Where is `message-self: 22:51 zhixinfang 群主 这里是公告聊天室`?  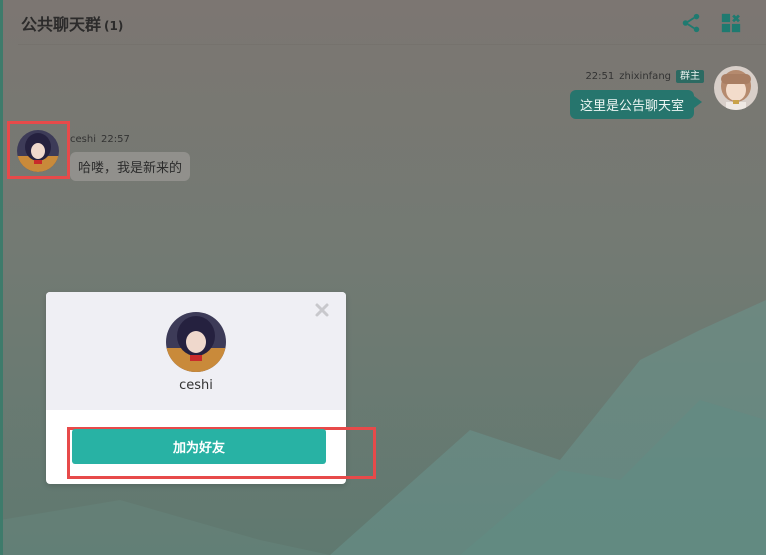 message-self: 22:51 zhixinfang 群主 这里是公告聊天室 is located at coordinates (578, 96).